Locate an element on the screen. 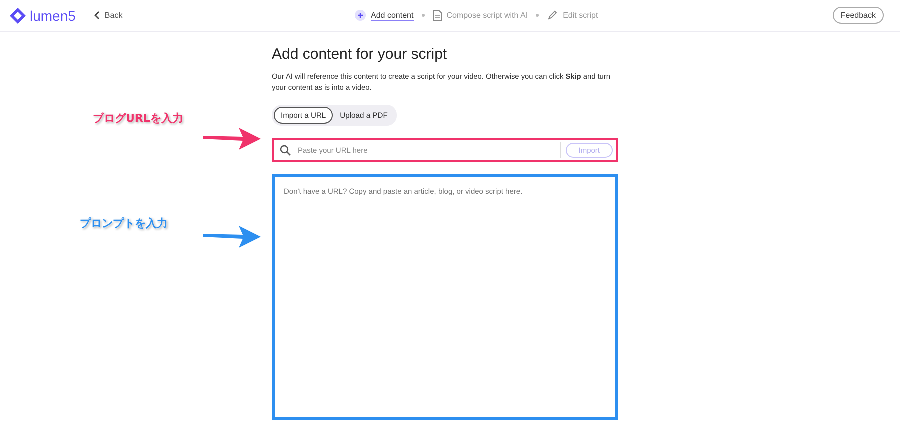  page-title: Add content for your script is located at coordinates (360, 54).